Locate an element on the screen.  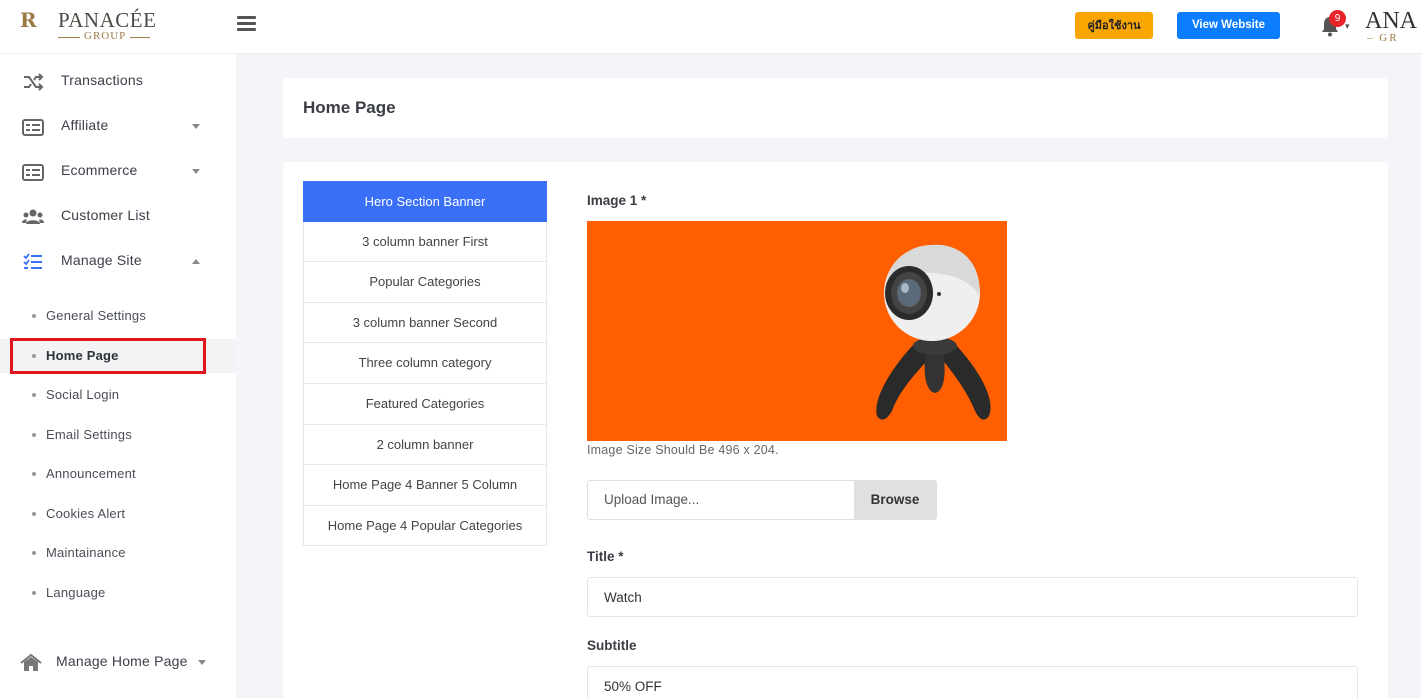
tab-three-column-category: Three column category is located at coordinates (425, 363).